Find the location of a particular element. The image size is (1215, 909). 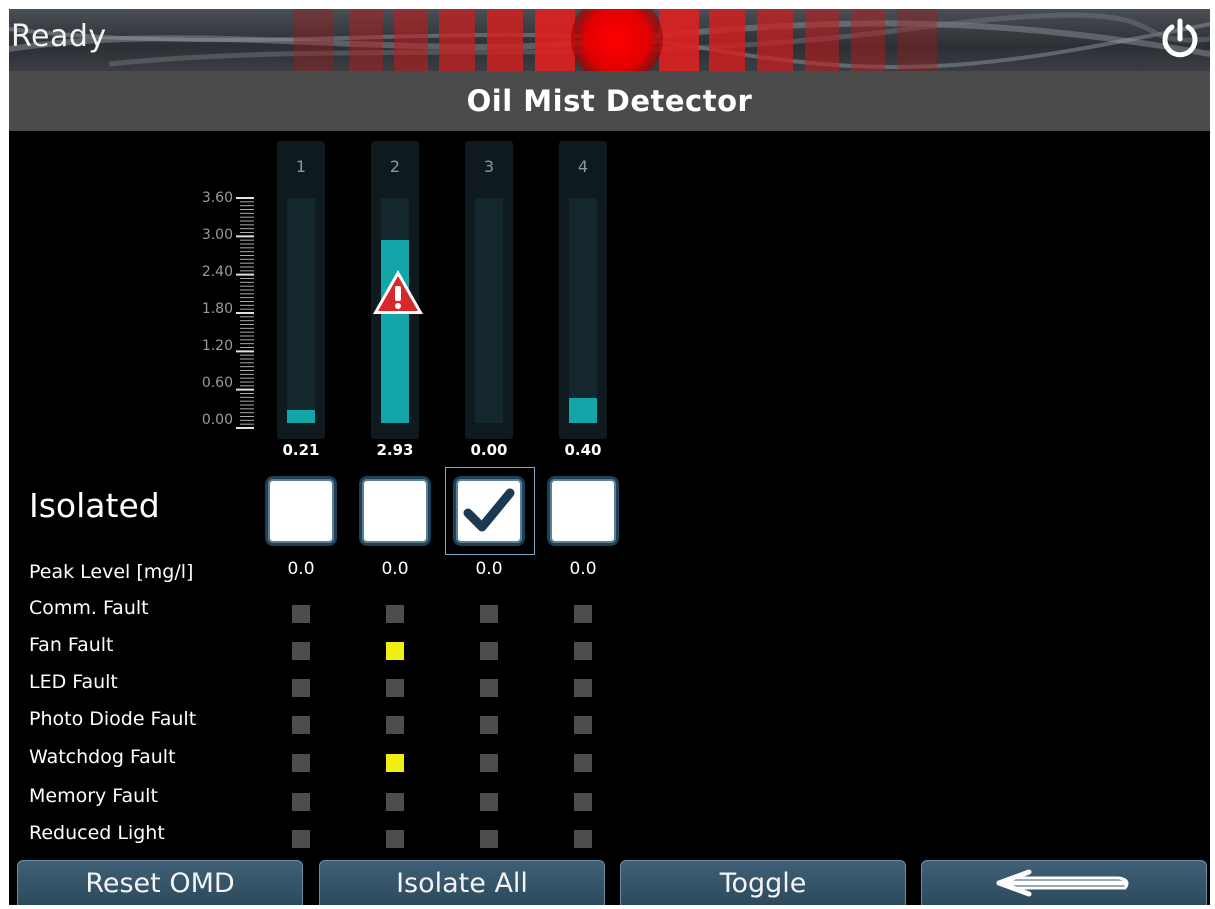

status-bar: Ready is located at coordinates (609, 40).